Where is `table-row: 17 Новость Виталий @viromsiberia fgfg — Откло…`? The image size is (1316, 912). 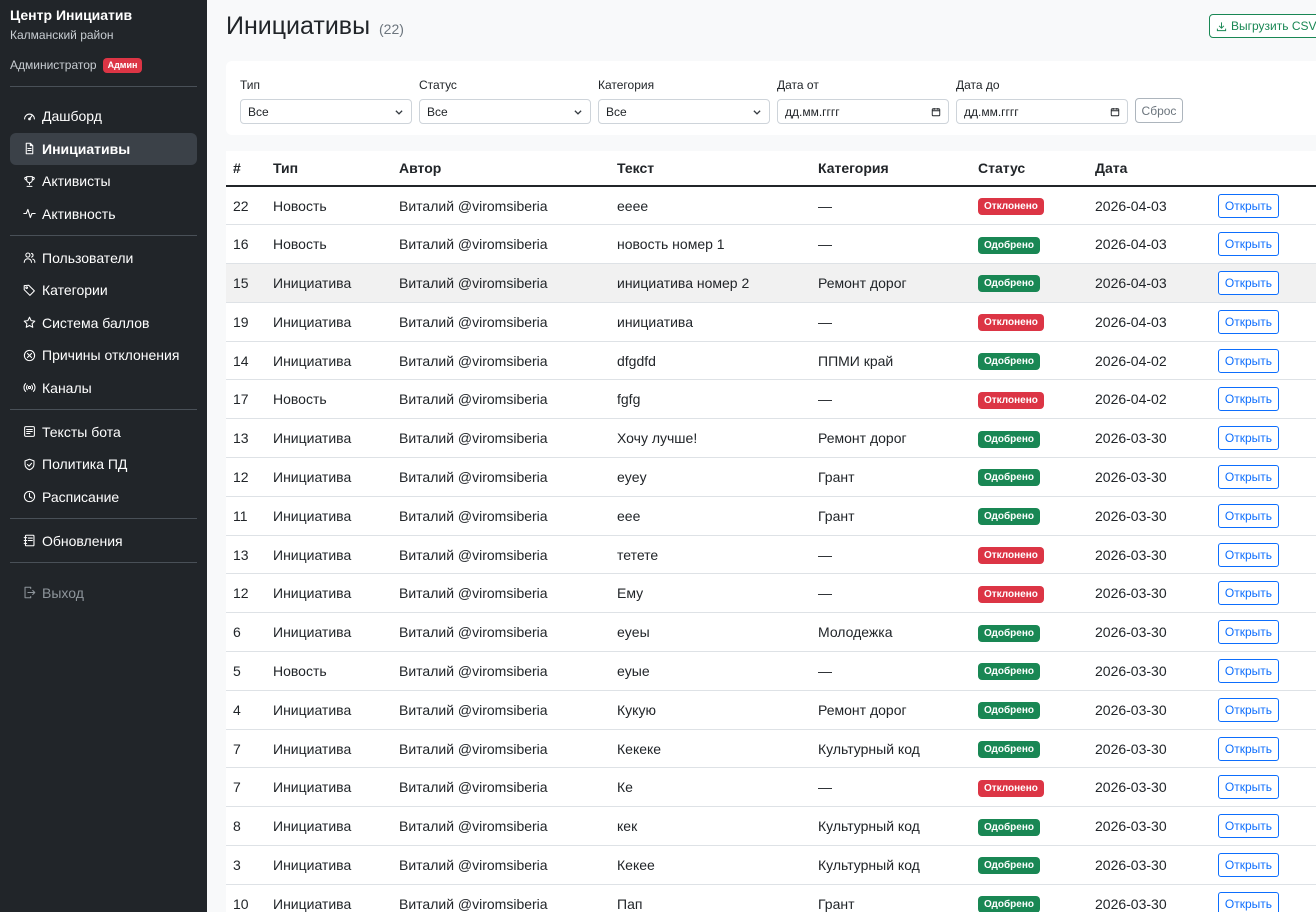
table-row: 17 Новость Виталий @viromsiberia fgfg — Откло… is located at coordinates (771, 399).